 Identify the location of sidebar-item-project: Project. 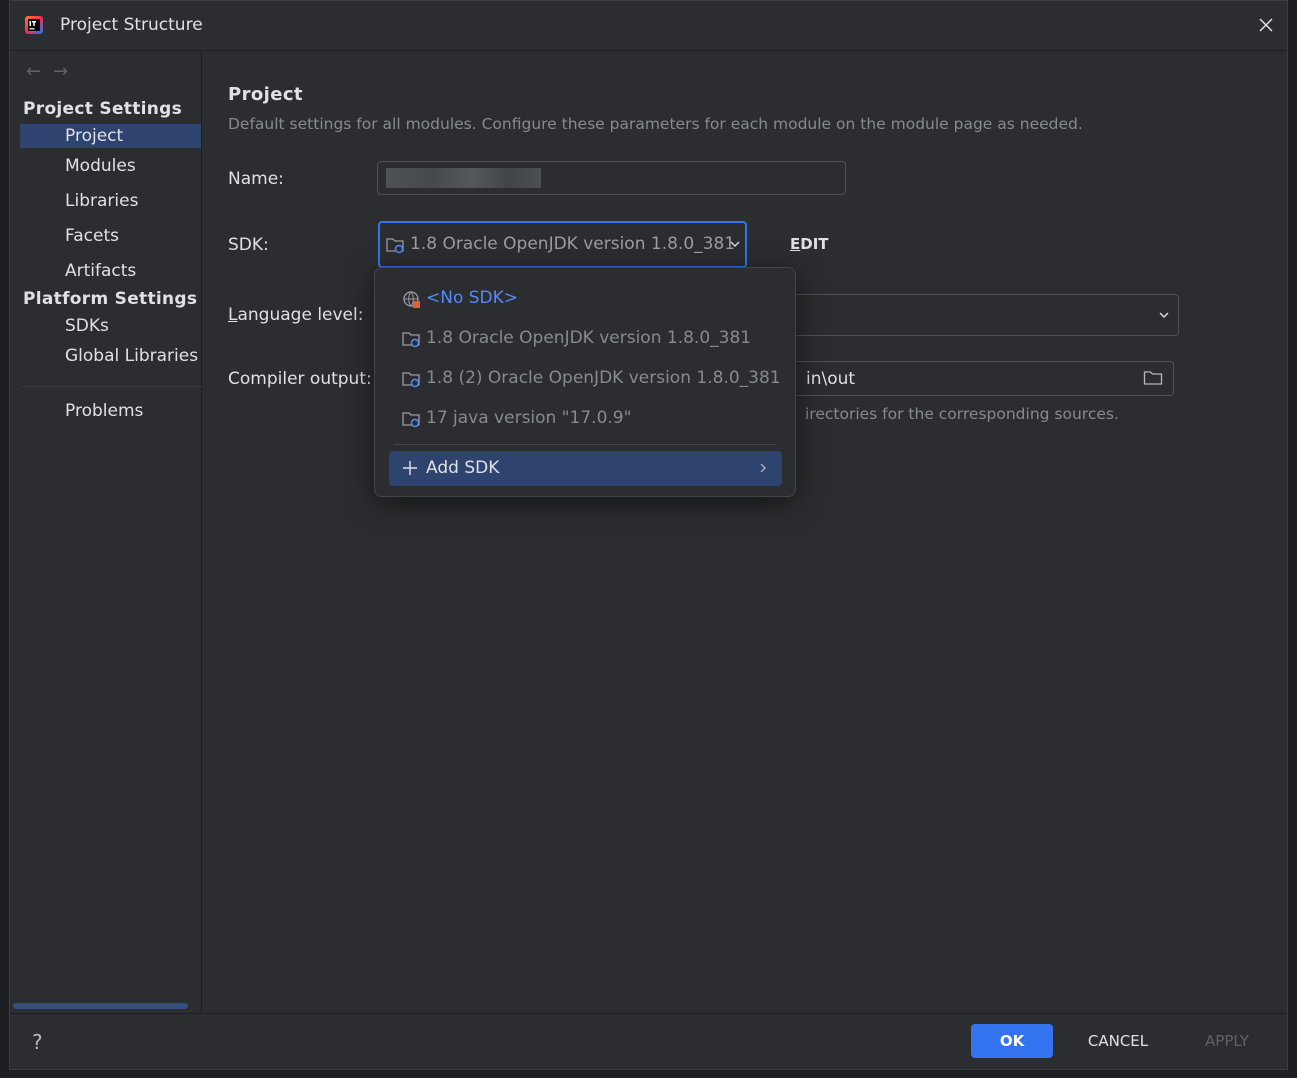
(110, 136).